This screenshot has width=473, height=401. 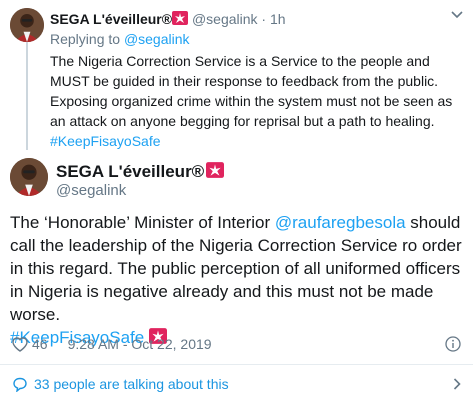 I want to click on reply-author-name: SEGA L'éveilleur®, so click(x=111, y=19).